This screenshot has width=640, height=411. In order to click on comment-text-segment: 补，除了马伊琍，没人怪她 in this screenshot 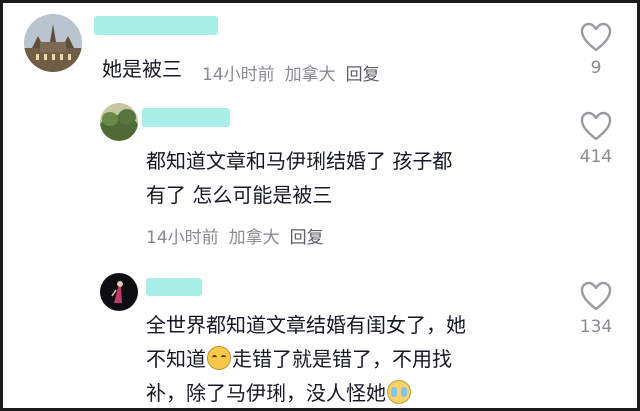, I will do `click(266, 393)`.